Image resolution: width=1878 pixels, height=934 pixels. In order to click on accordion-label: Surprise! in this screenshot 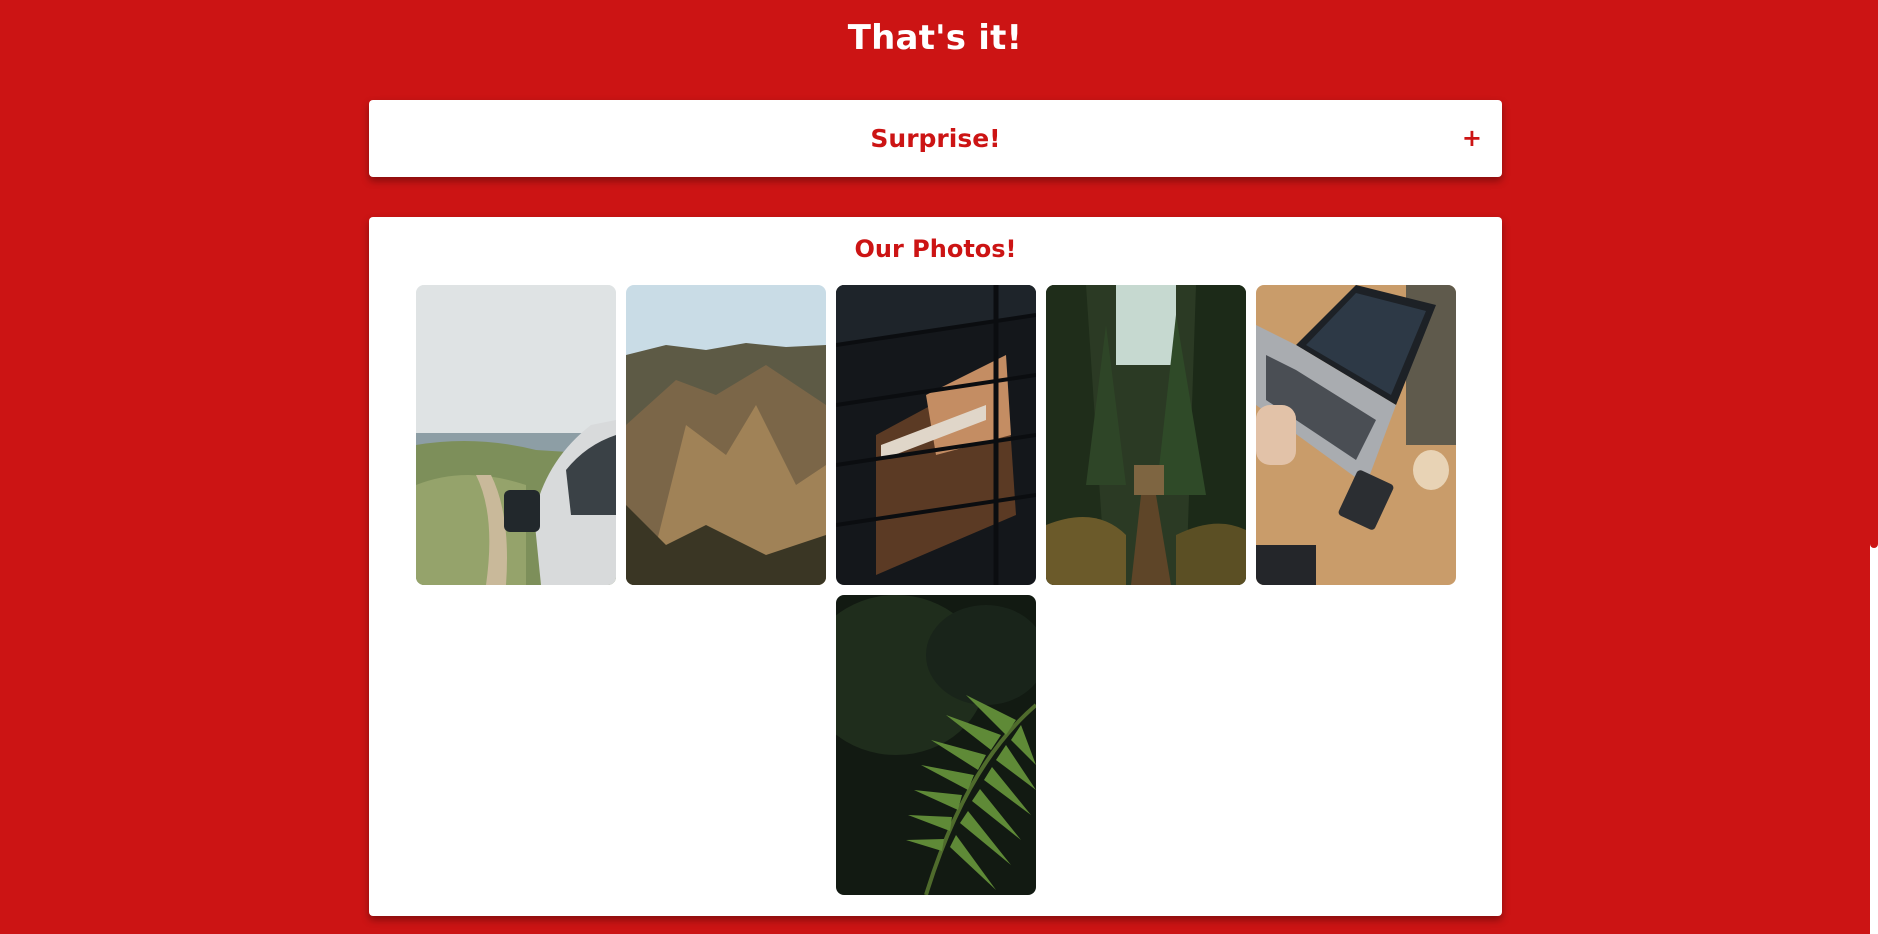, I will do `click(935, 138)`.